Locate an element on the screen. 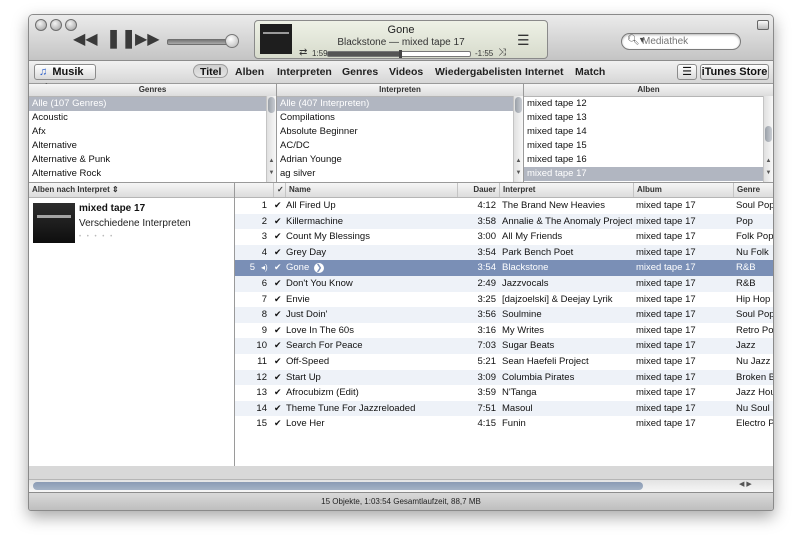 Image resolution: width=800 pixels, height=547 pixels. track-artist: [dajzoelski] & Deejay Lyrik is located at coordinates (557, 299).